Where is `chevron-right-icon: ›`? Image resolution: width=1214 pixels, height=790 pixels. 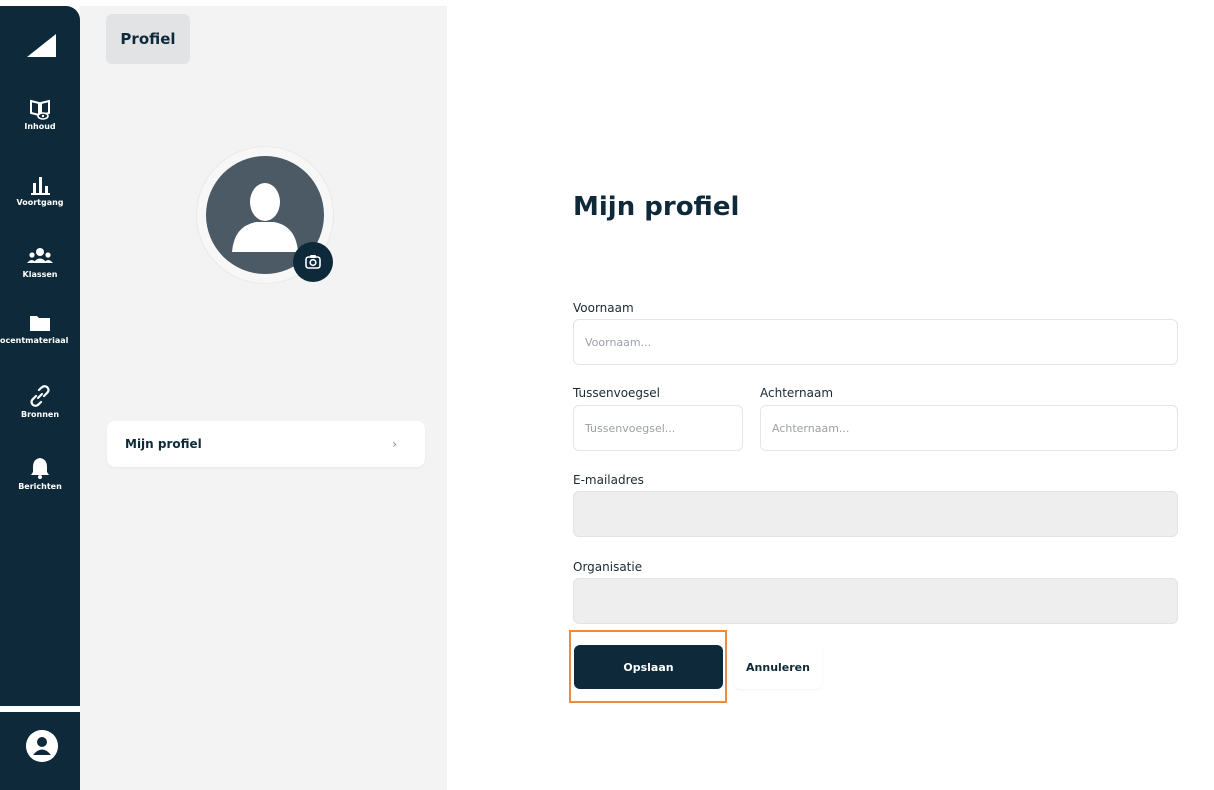
chevron-right-icon: › is located at coordinates (394, 444).